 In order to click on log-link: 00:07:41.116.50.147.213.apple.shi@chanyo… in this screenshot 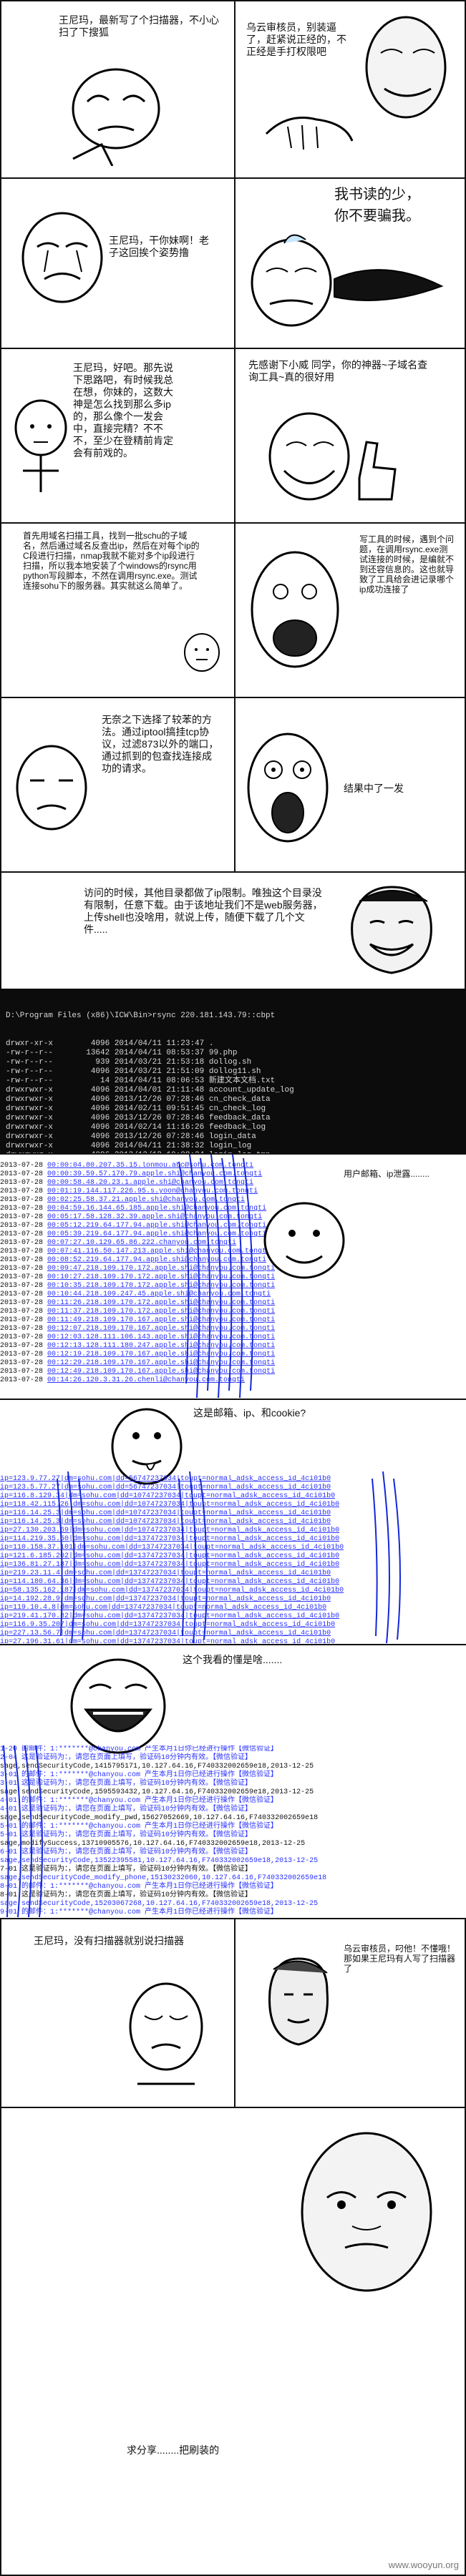, I will do `click(159, 1251)`.